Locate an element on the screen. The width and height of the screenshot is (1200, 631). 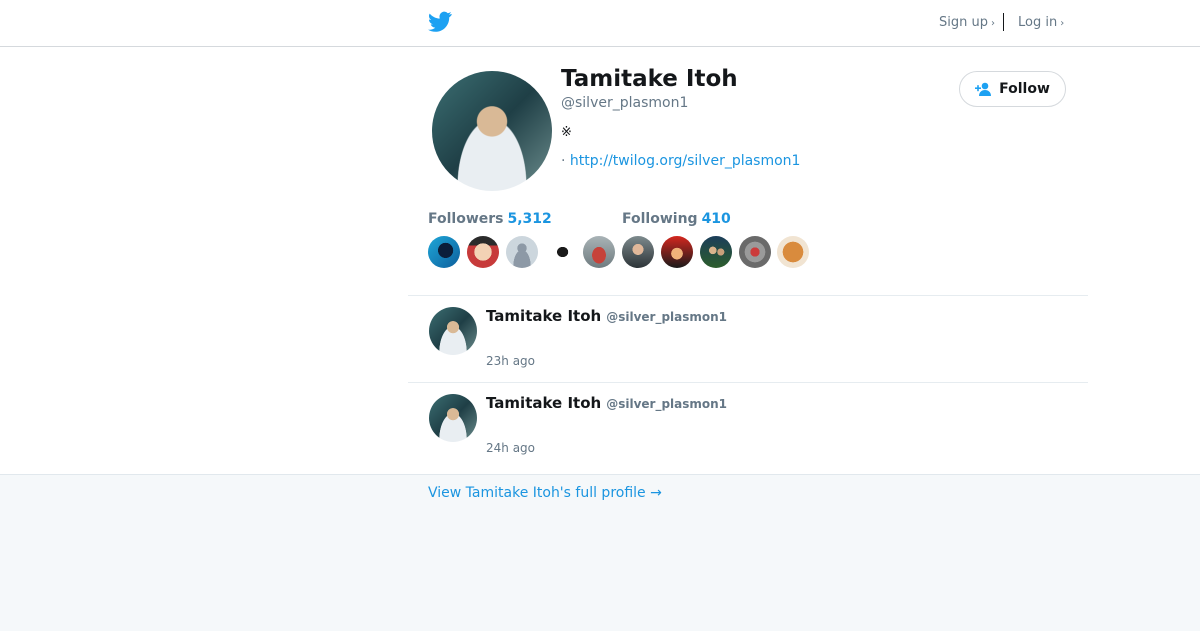
signup-label: Sign up is located at coordinates (963, 22).